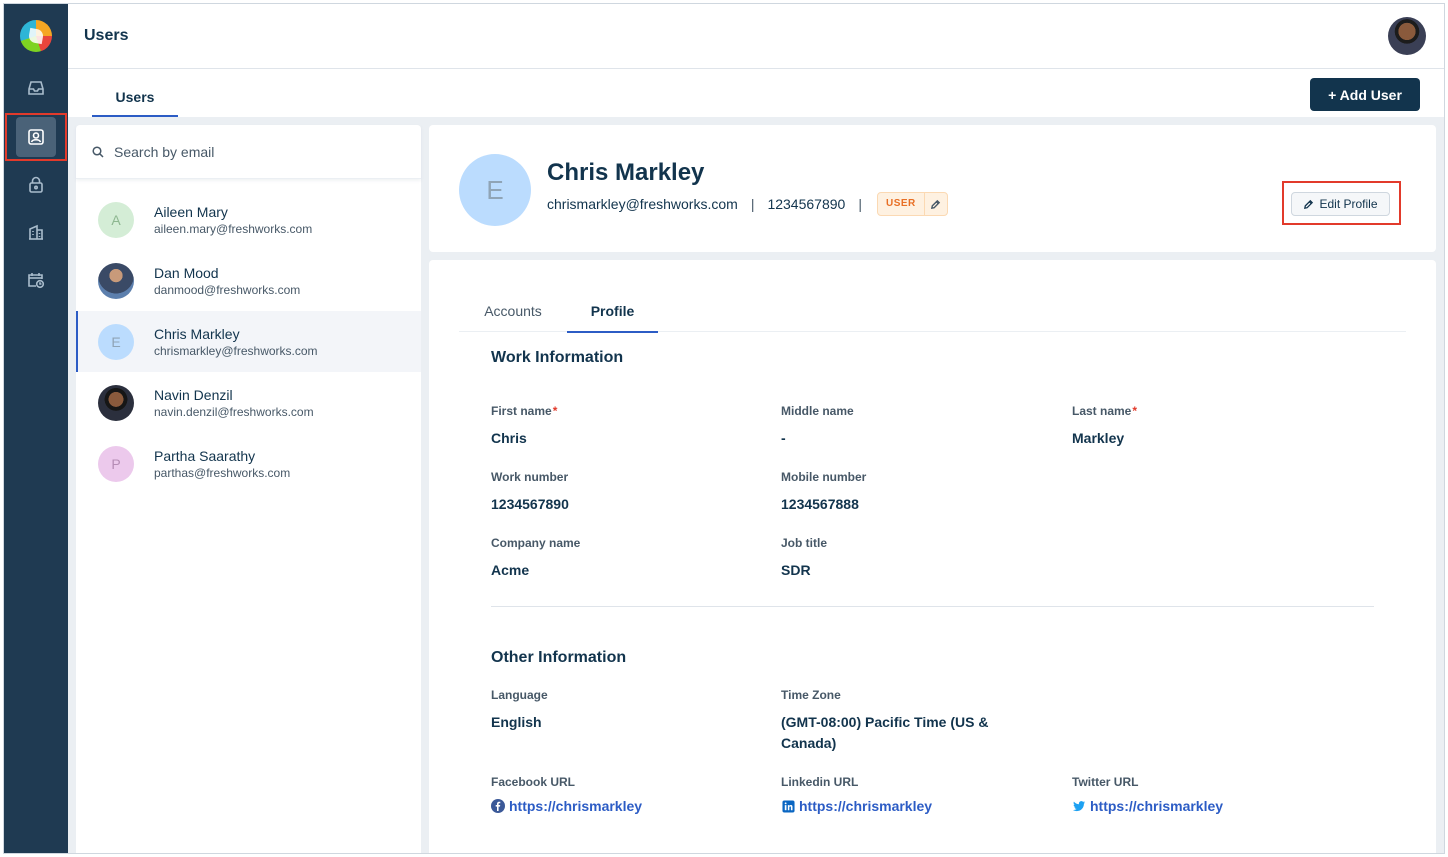 The image size is (1448, 857). I want to click on avatar, so click(116, 280).